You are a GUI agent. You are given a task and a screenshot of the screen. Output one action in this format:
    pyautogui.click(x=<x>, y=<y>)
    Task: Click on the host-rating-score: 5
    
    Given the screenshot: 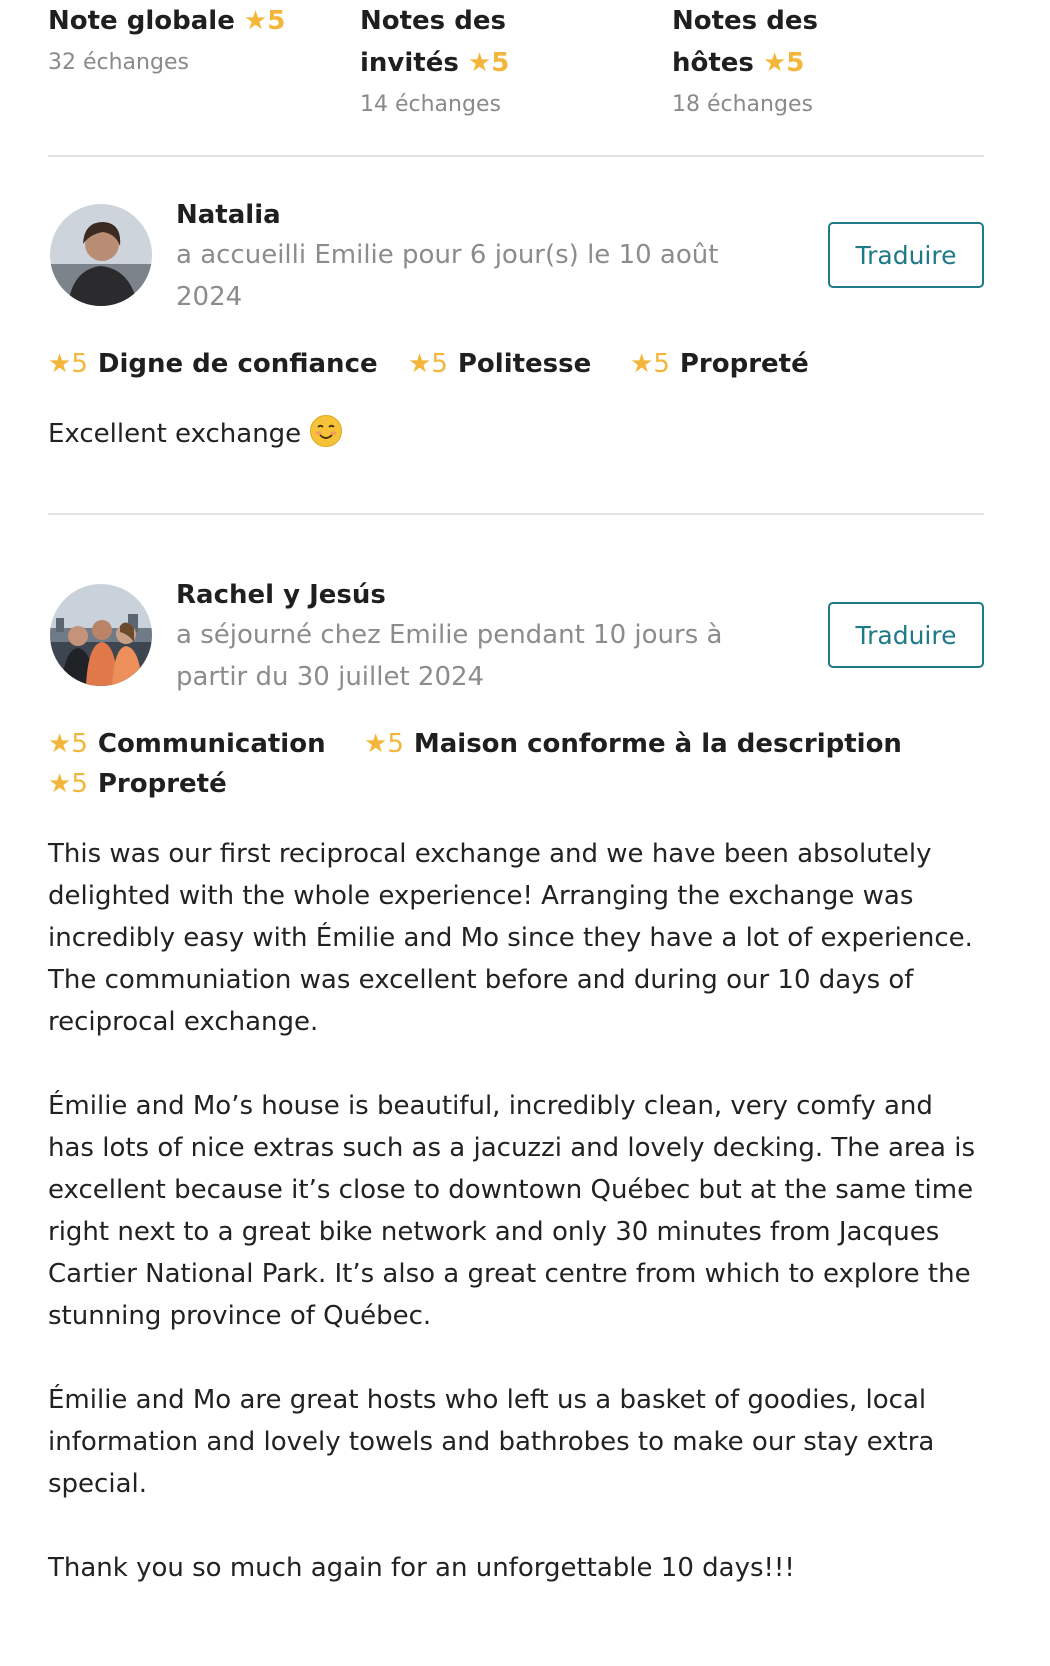 What is the action you would take?
    pyautogui.click(x=795, y=63)
    